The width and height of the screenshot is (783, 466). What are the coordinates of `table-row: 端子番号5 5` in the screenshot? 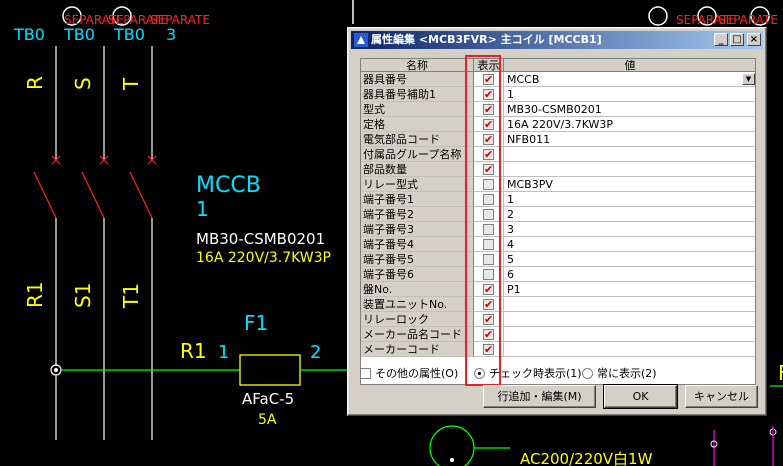 It's located at (558, 259).